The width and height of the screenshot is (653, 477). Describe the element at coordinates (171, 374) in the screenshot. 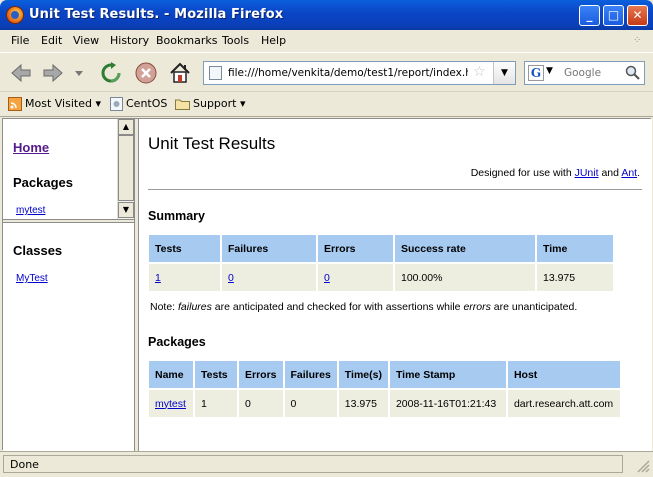

I see `column-header: Name` at that location.